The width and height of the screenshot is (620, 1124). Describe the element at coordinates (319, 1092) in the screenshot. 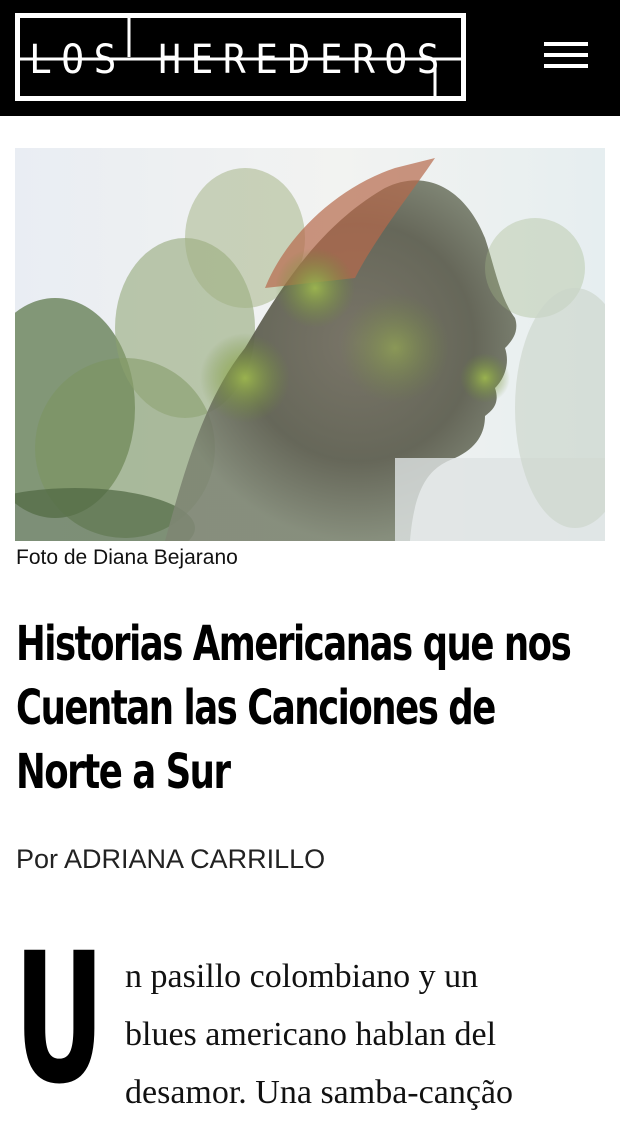

I see `body-line: desamor. Una samba-canção` at that location.